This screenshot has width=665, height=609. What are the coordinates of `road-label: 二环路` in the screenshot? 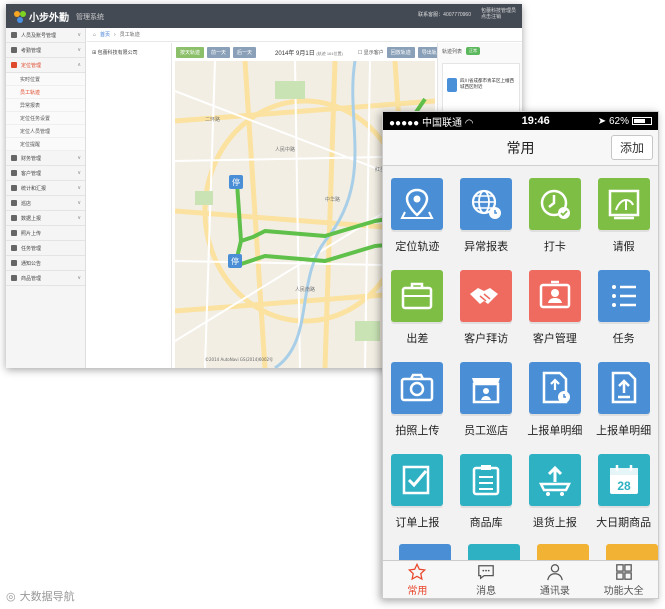 It's located at (212, 119).